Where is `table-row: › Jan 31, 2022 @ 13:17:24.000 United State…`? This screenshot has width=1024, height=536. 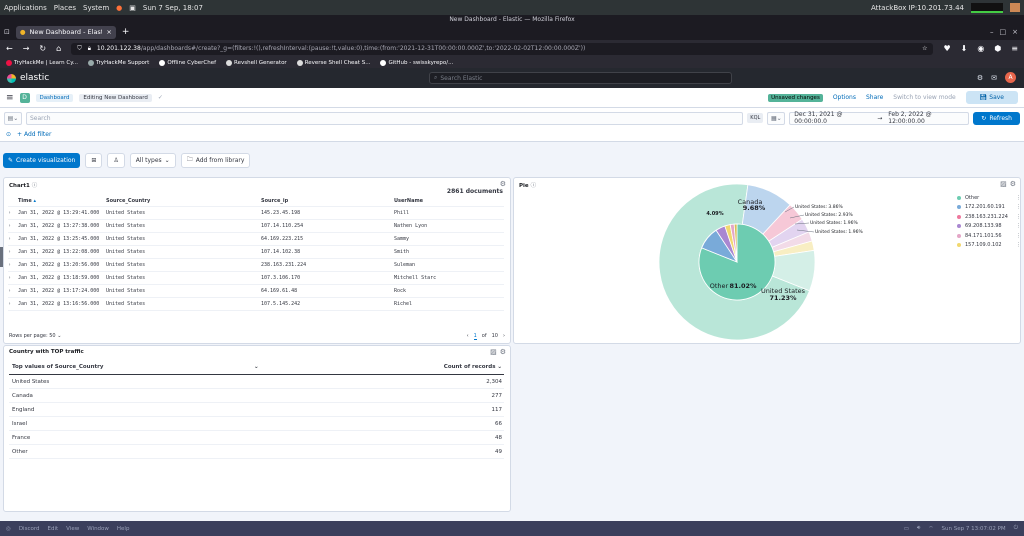 table-row: › Jan 31, 2022 @ 13:17:24.000 United State… is located at coordinates (256, 291).